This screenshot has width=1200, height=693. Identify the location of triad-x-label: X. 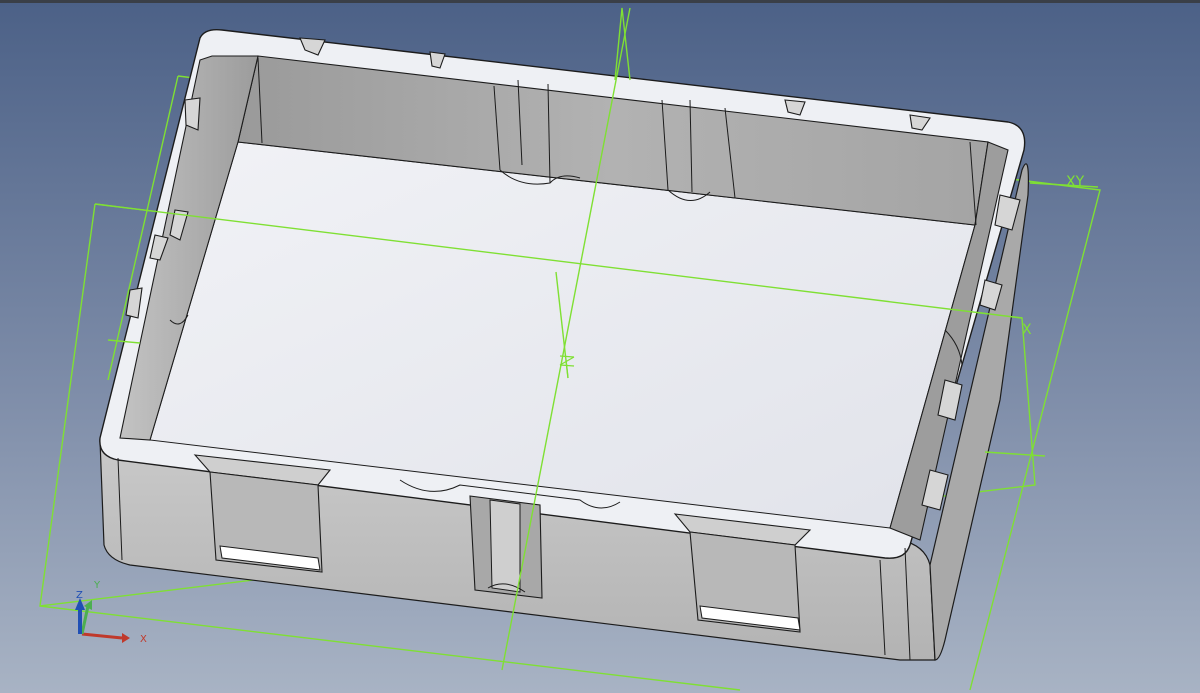
(143, 639).